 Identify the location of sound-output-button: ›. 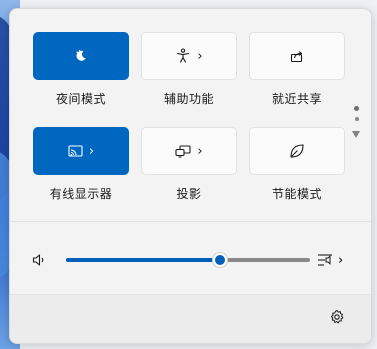
(329, 260).